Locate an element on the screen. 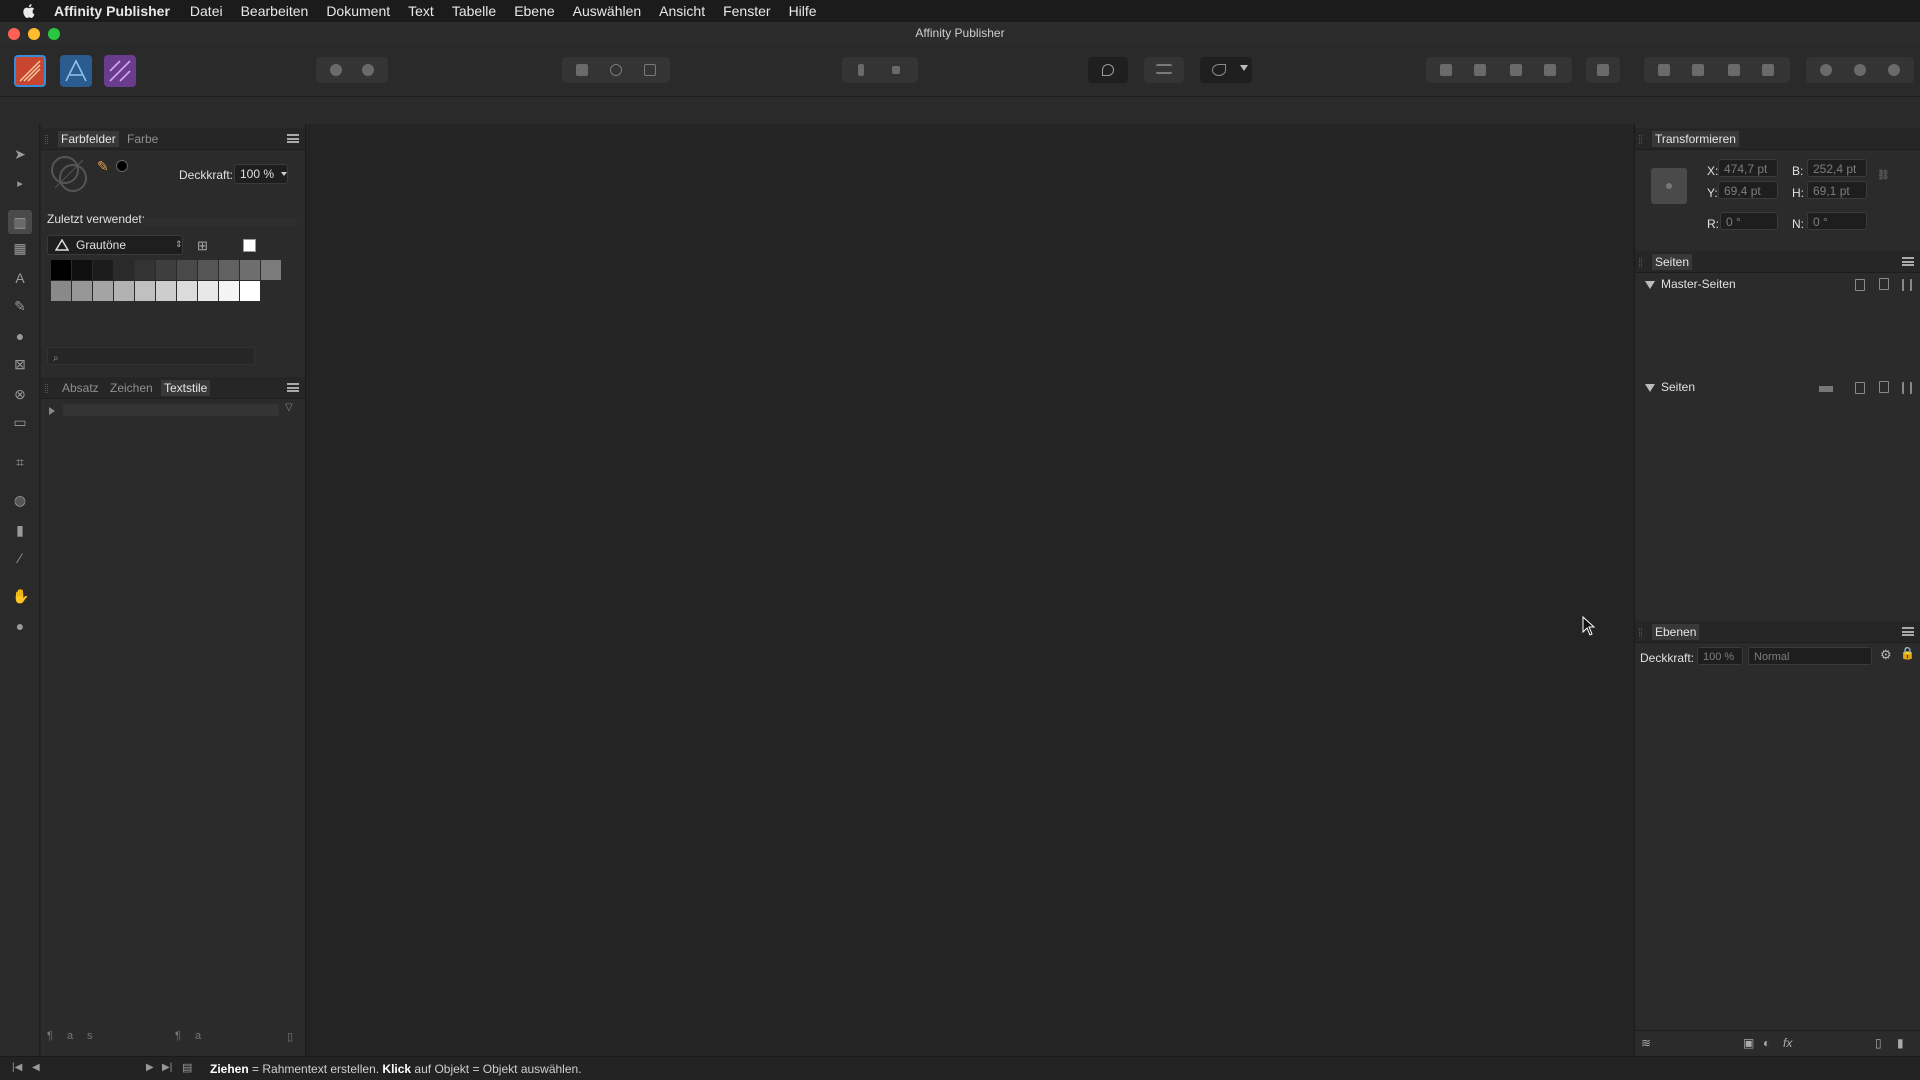 Image resolution: width=1920 pixels, height=1080 pixels. artistic-text-tool-icon: A is located at coordinates (20, 278).